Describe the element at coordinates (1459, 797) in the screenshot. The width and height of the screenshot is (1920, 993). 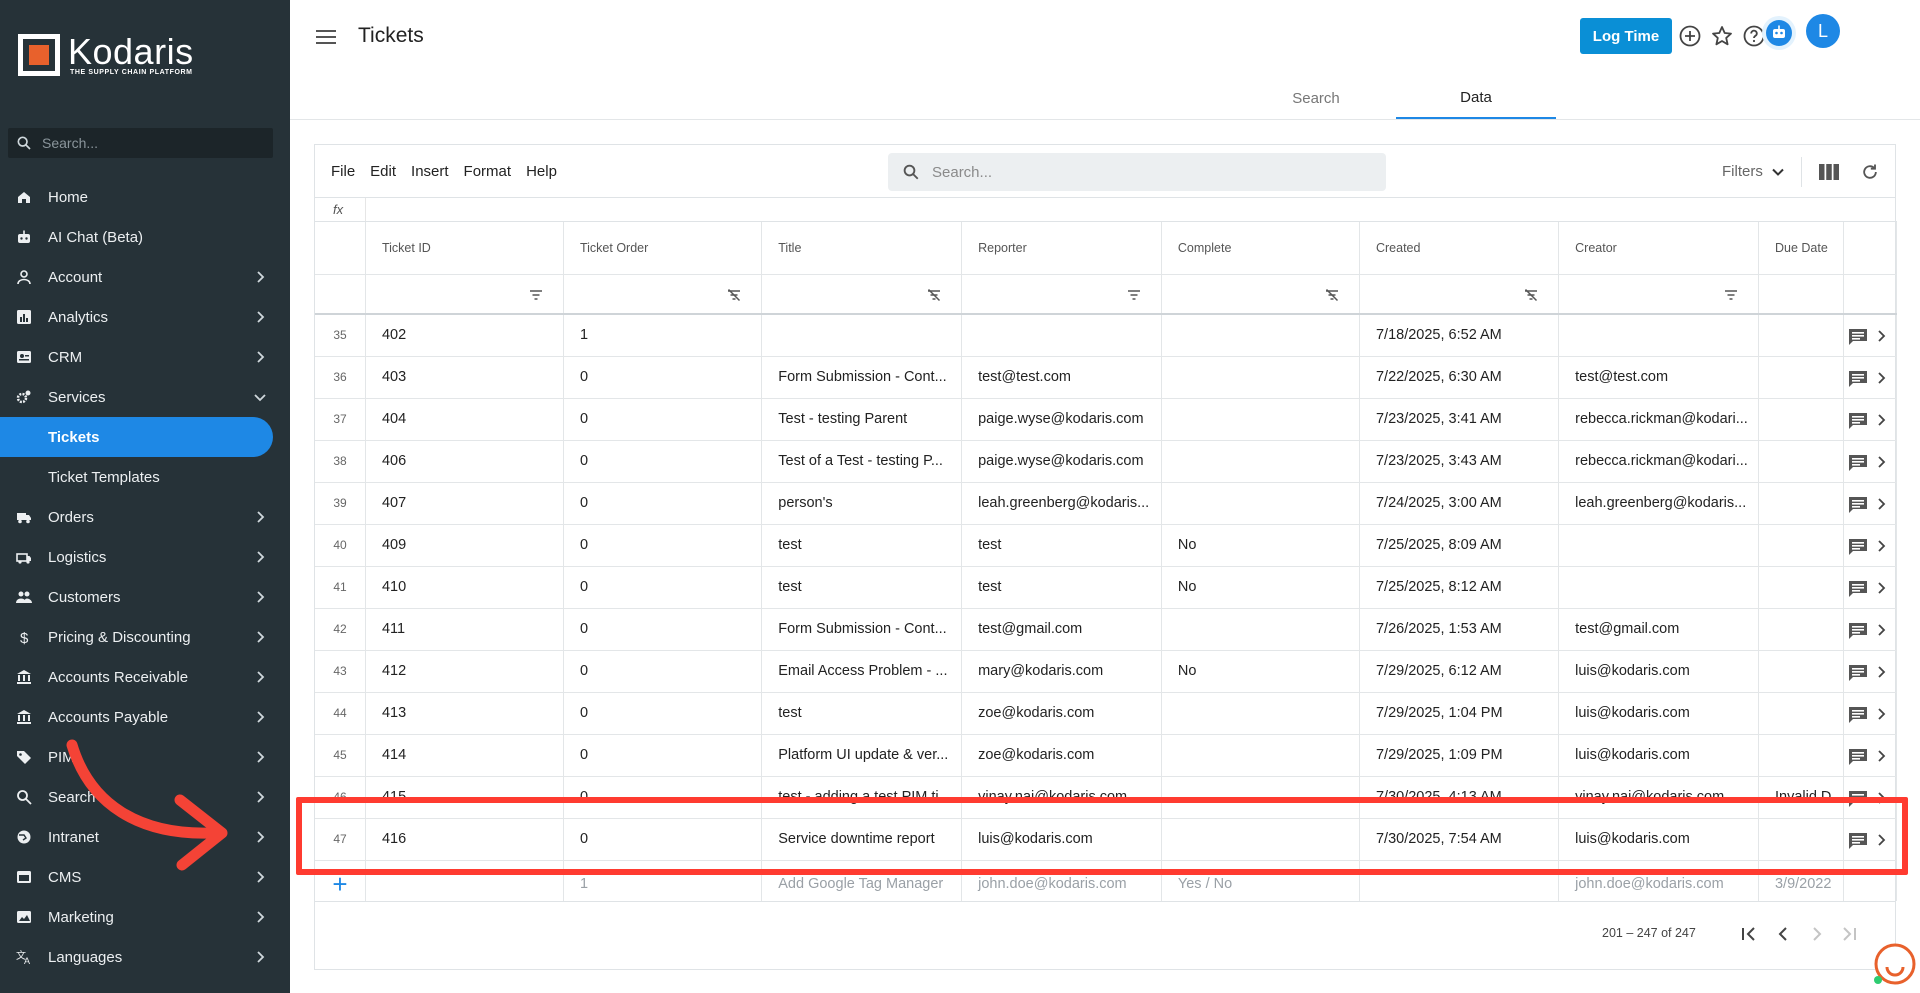
I see `created-cell: 7/30/2025, 4:13 AM` at that location.